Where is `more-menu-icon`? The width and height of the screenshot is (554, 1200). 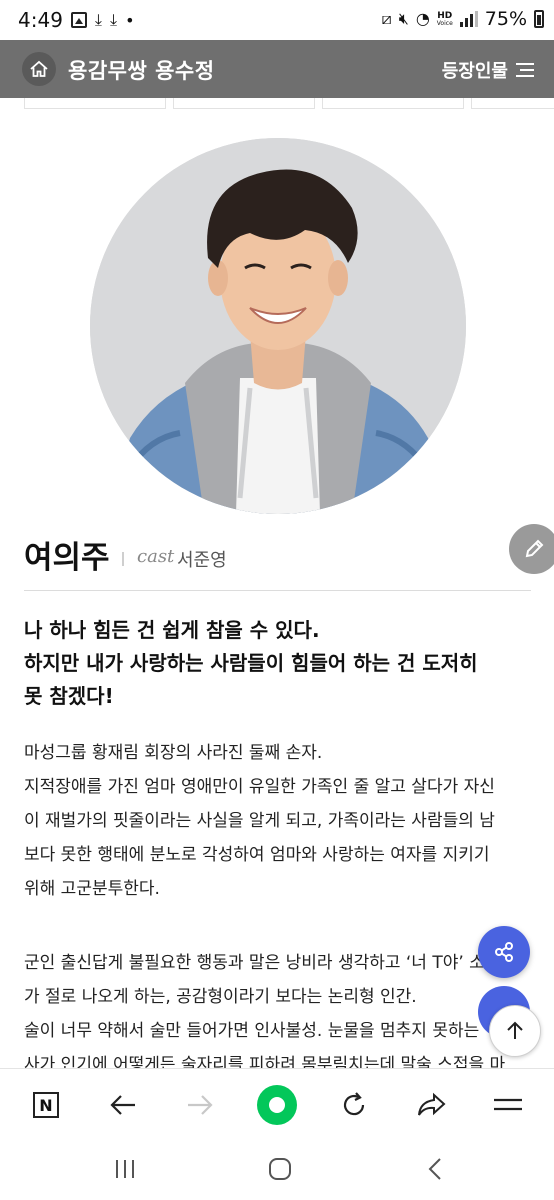 more-menu-icon is located at coordinates (508, 1104).